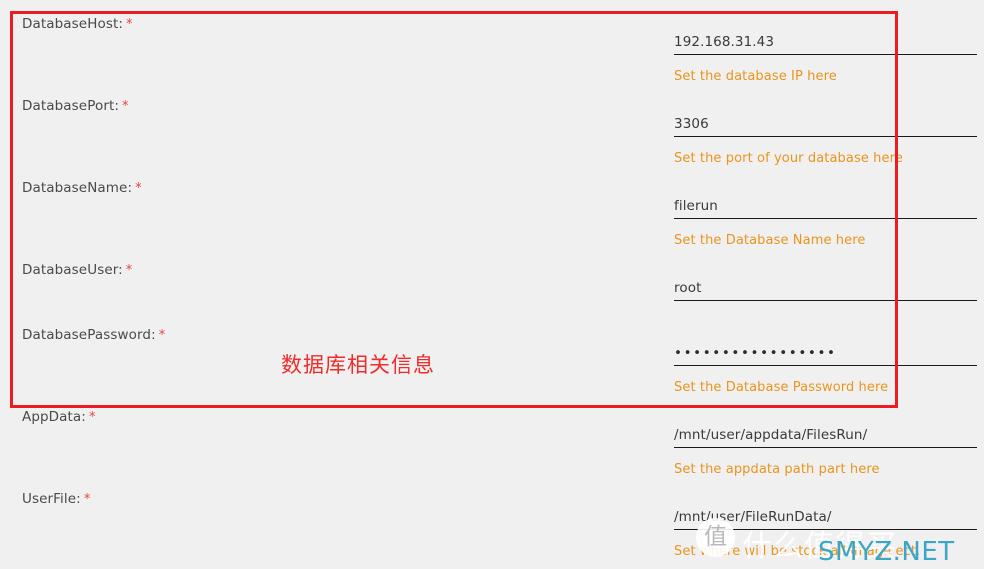 The width and height of the screenshot is (984, 569). I want to click on field-label-database-host: DatabaseHost: *, so click(77, 24).